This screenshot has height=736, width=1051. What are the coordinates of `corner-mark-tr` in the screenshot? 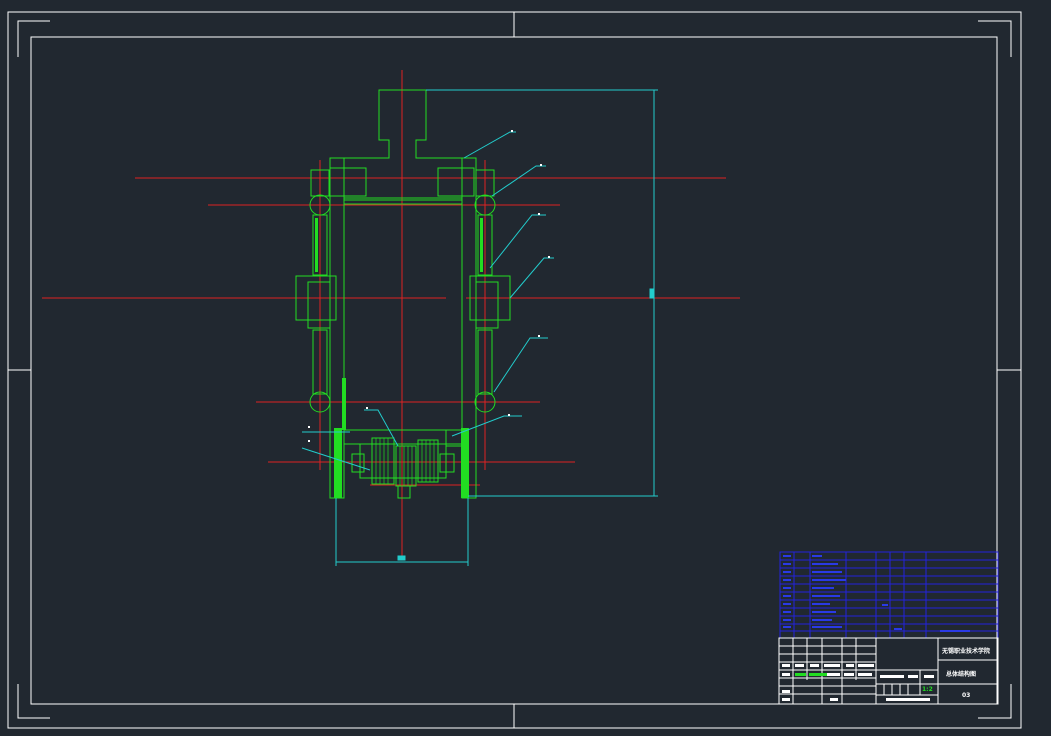 It's located at (995, 38).